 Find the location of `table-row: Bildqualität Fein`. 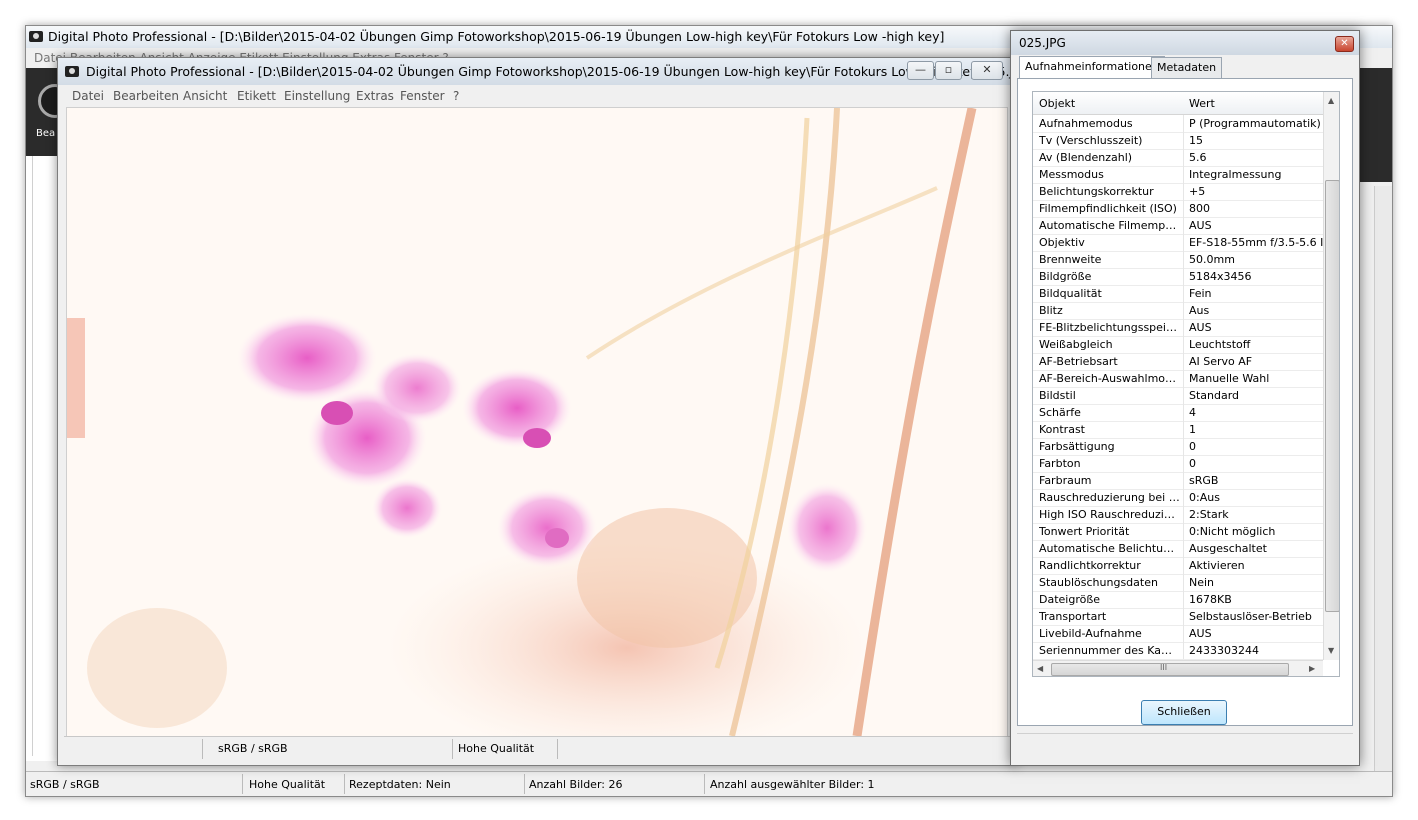

table-row: Bildqualität Fein is located at coordinates (1178, 294).